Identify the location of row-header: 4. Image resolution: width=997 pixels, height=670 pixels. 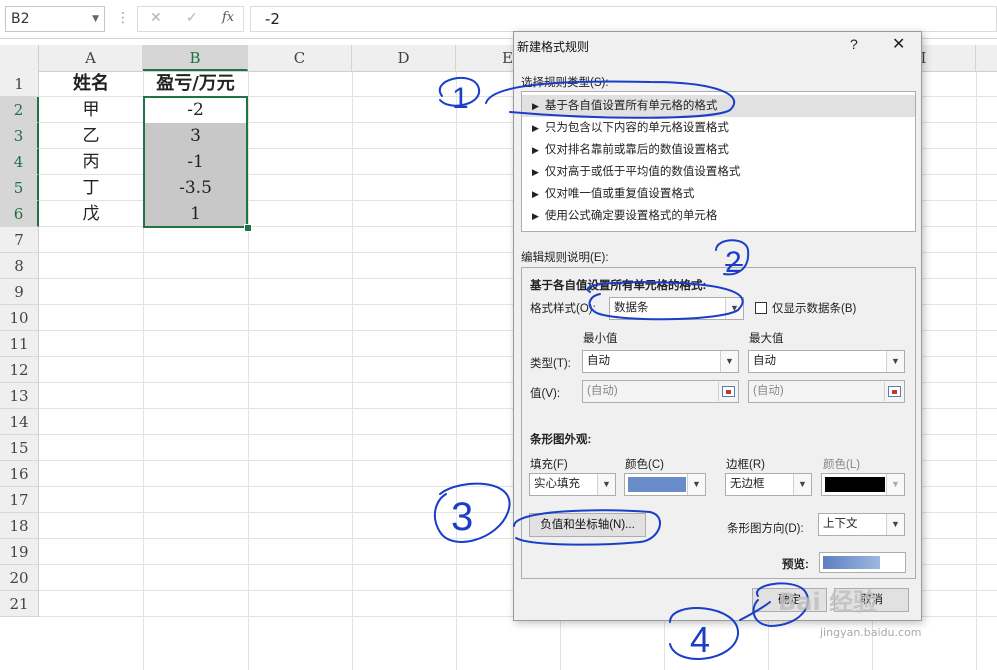
(19, 162).